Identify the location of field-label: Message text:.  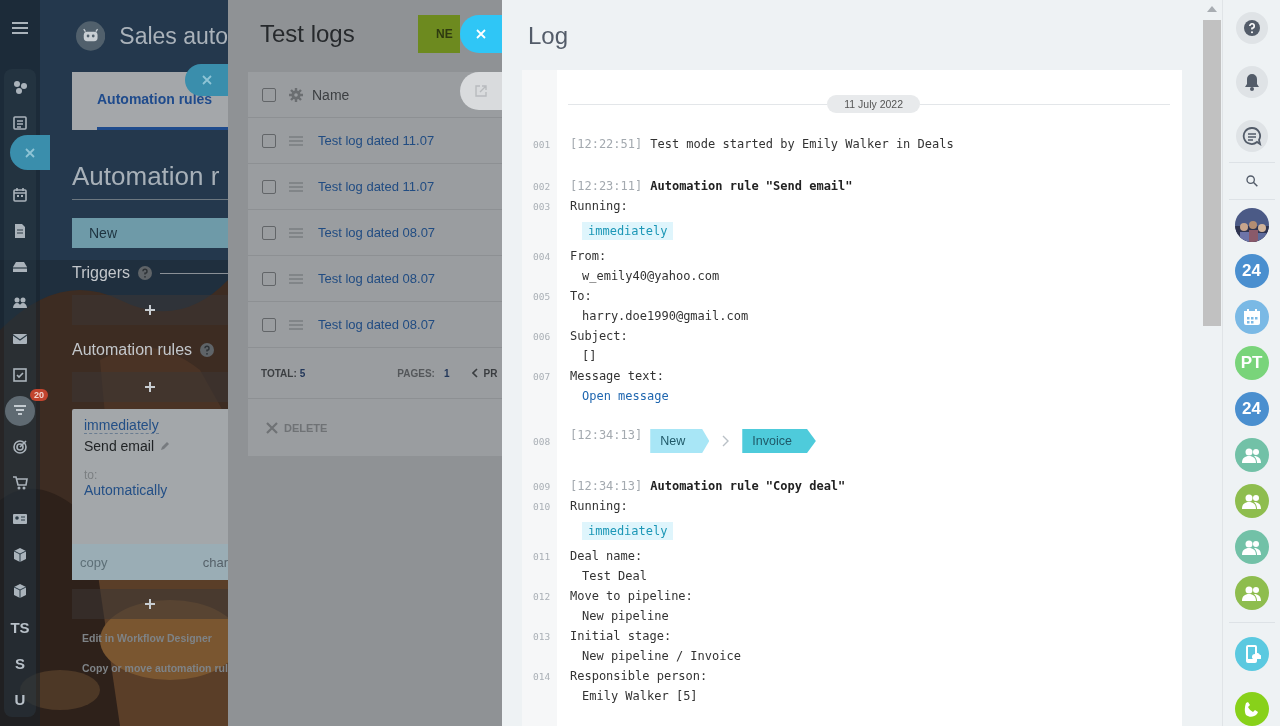
(617, 376).